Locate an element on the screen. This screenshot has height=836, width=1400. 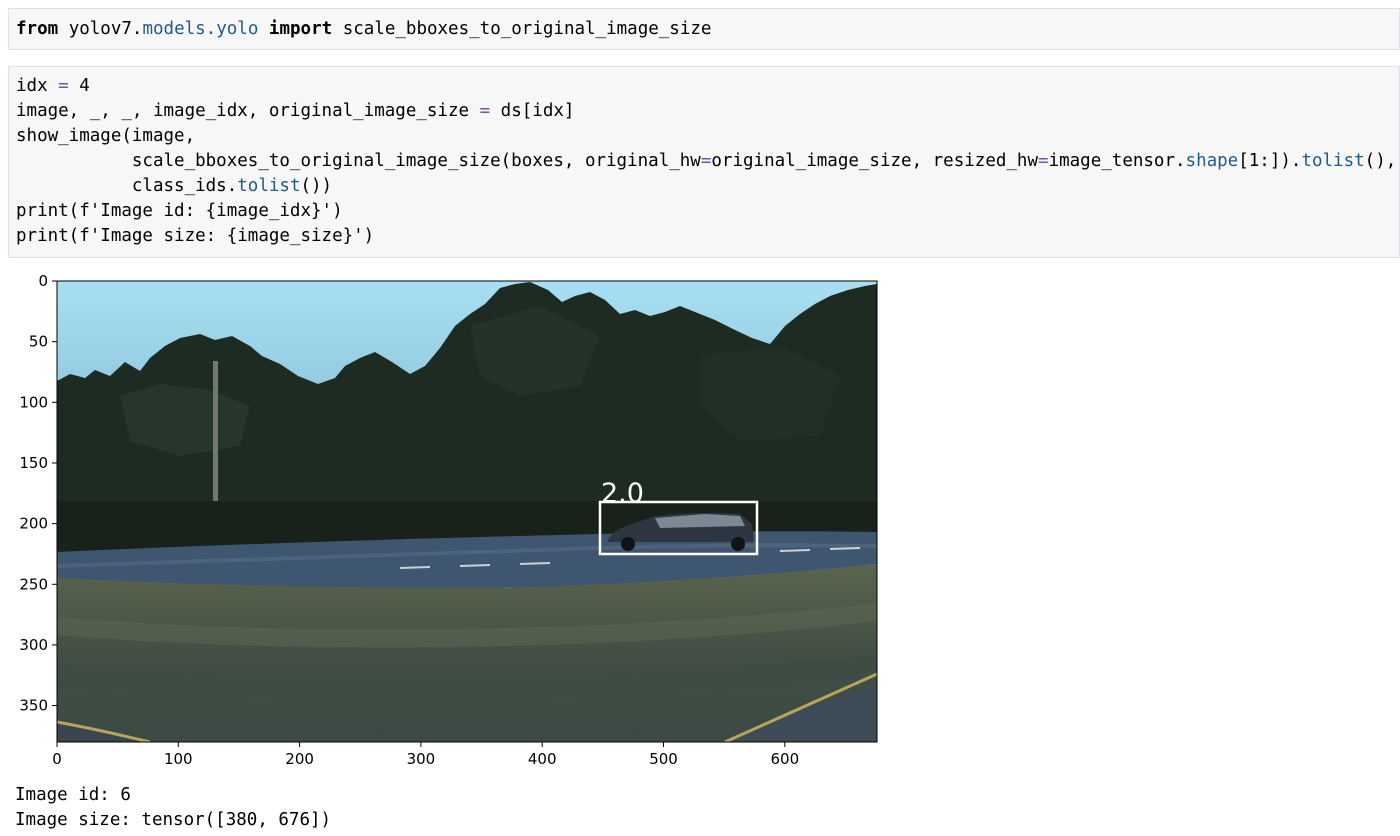
code-line-3: show_image(image, is located at coordinates (106, 136).